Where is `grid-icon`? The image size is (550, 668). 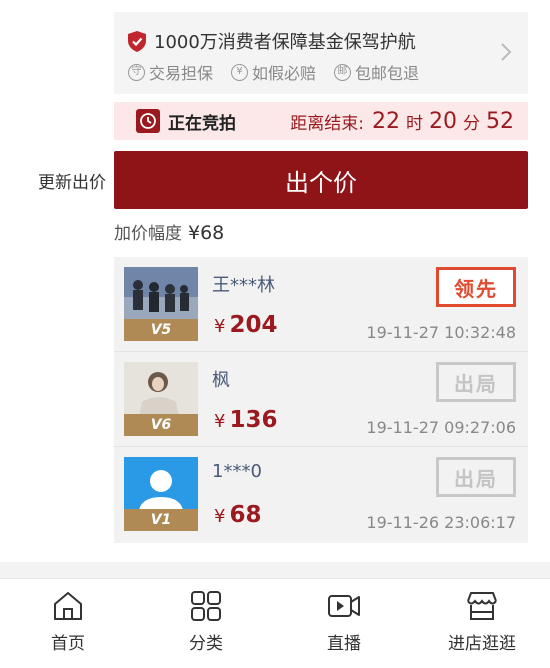
grid-icon is located at coordinates (206, 606).